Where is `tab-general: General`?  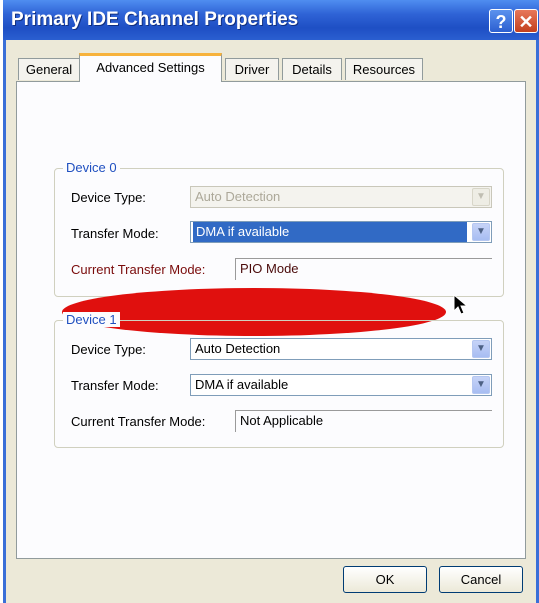 tab-general: General is located at coordinates (49, 69).